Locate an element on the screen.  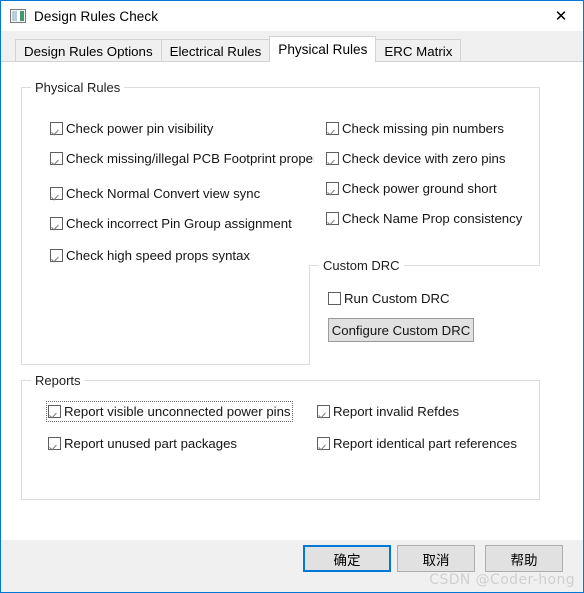
checkbox-label: Check Normal Convert view sync is located at coordinates (163, 193).